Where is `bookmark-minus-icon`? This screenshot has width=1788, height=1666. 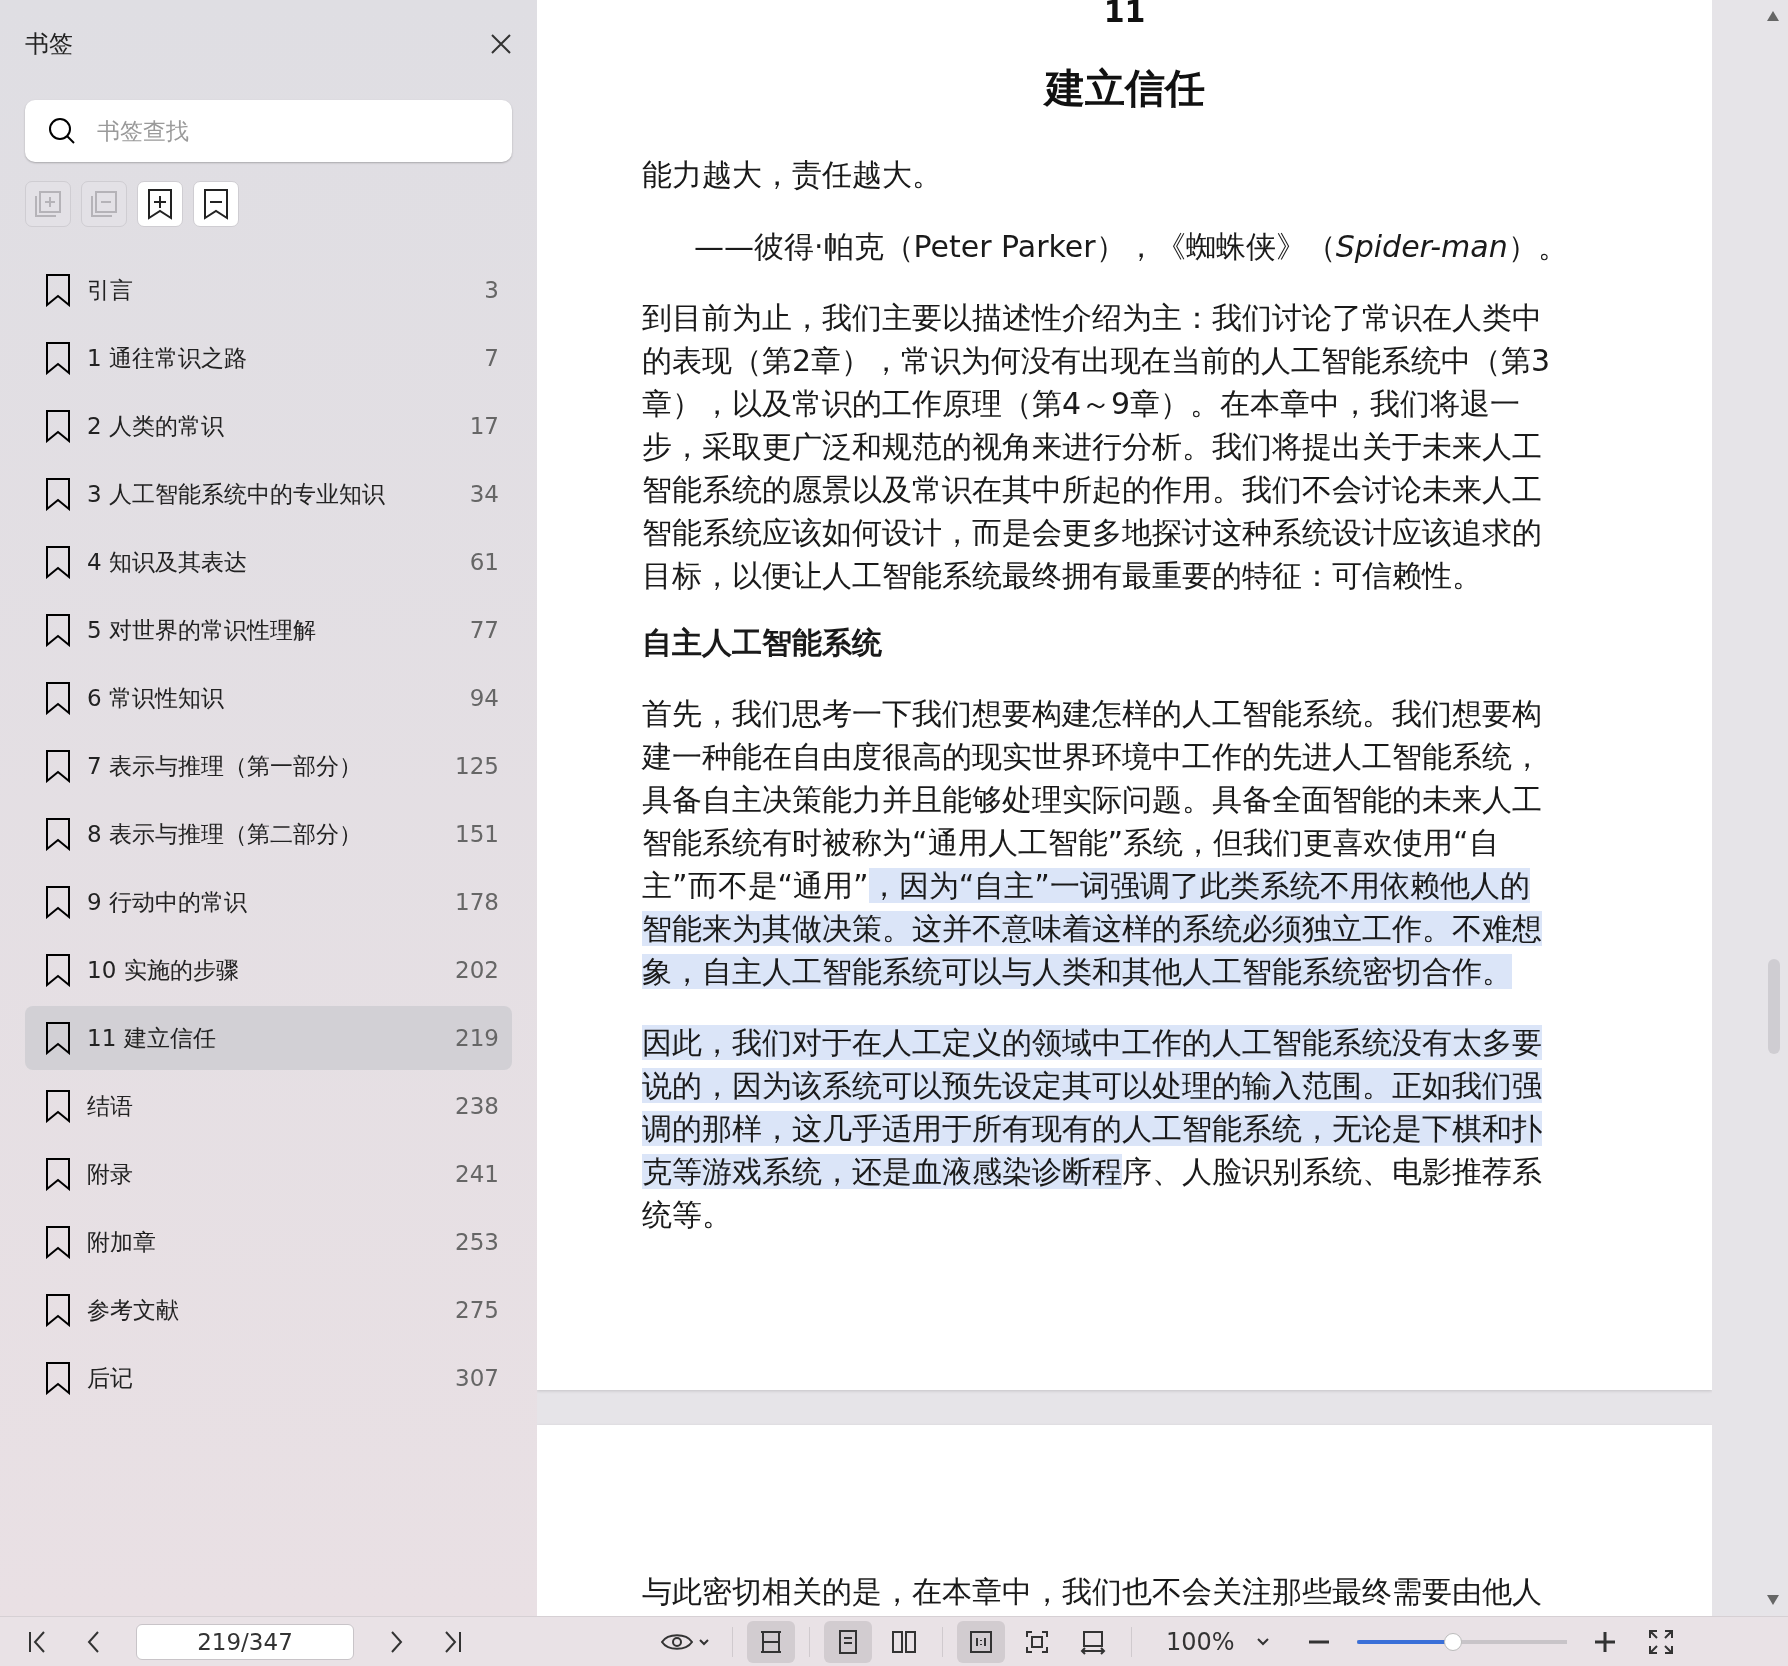
bookmark-minus-icon is located at coordinates (216, 204).